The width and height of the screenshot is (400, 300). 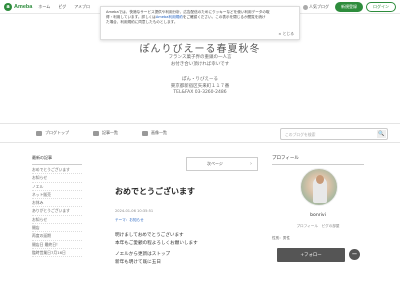 What do you see at coordinates (281, 238) in the screenshot?
I see `profile-gender: 性別：男性` at bounding box center [281, 238].